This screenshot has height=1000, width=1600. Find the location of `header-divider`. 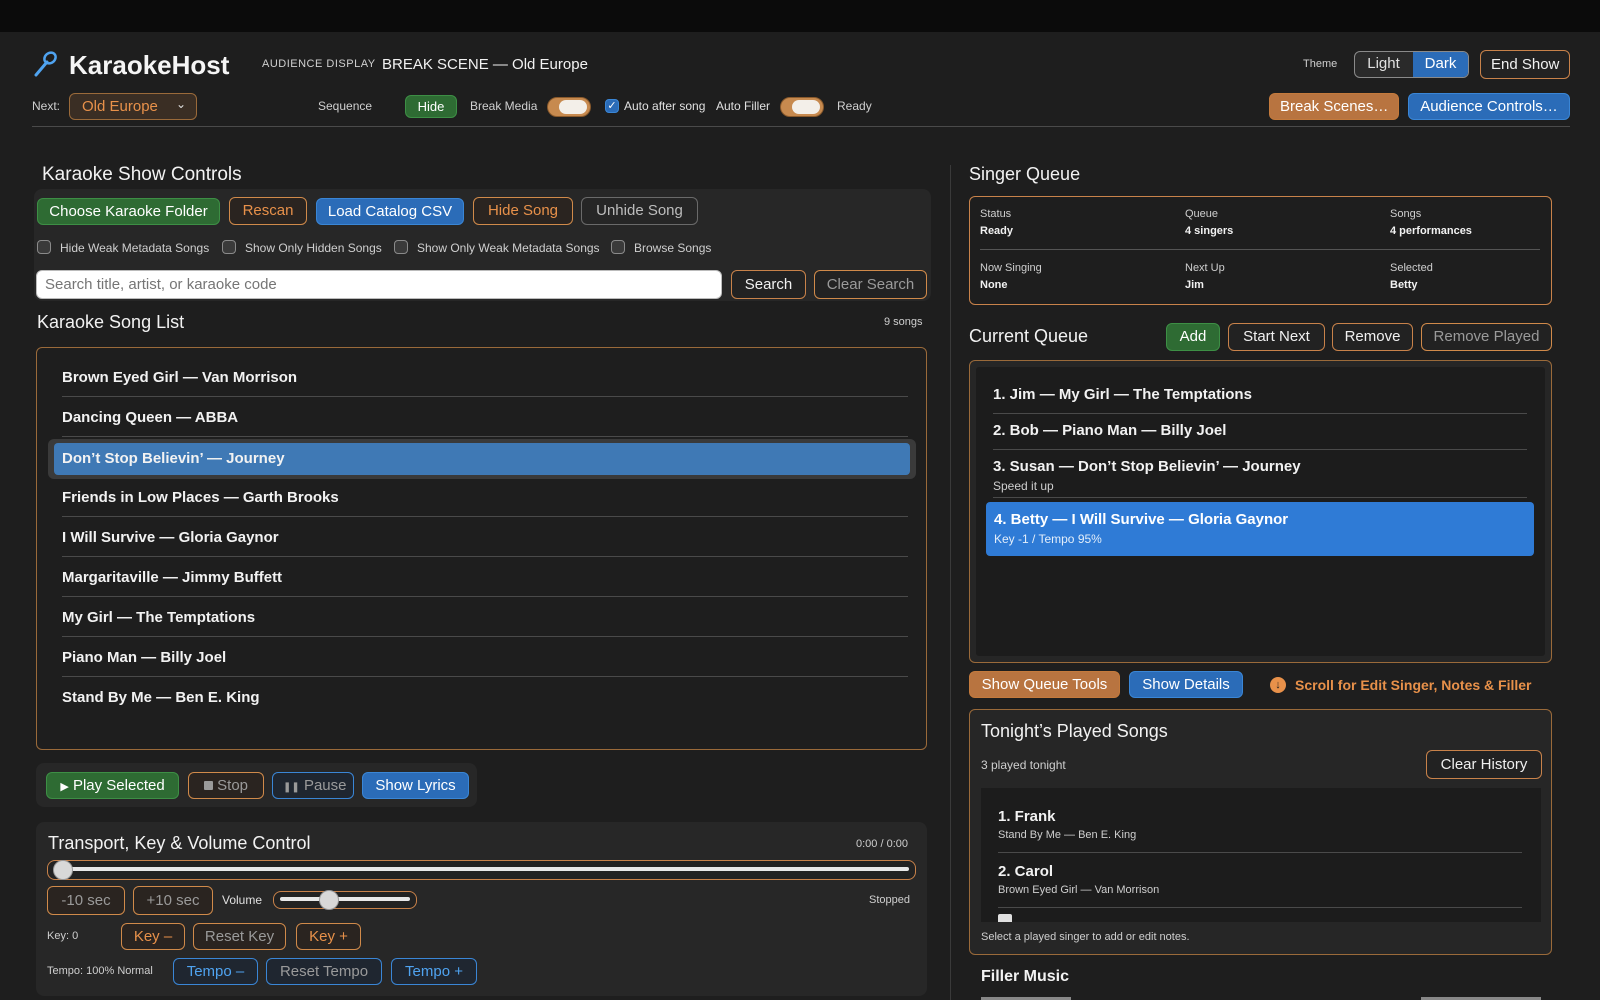

header-divider is located at coordinates (801, 126).